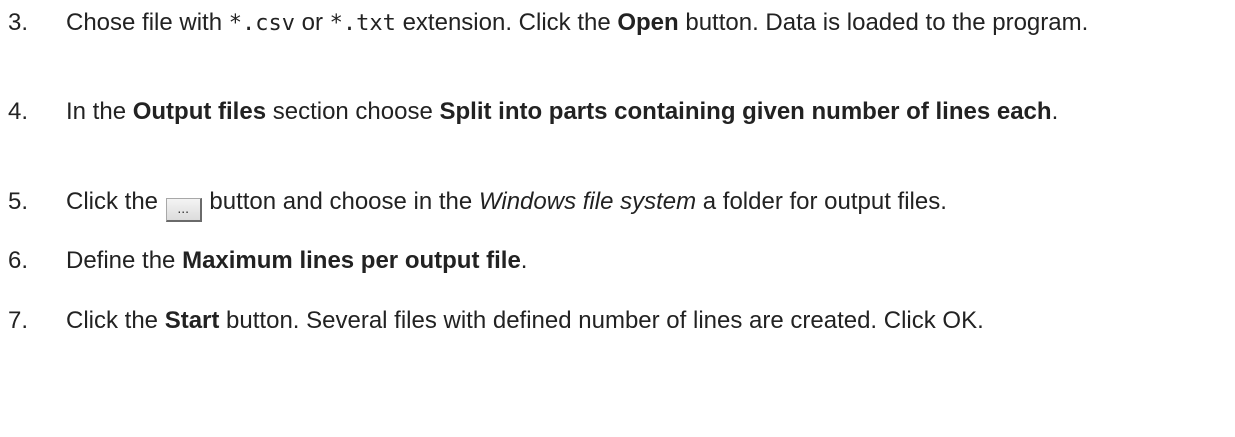 The image size is (1235, 437). What do you see at coordinates (821, 201) in the screenshot?
I see `step-text-segment: a folder for output files.` at bounding box center [821, 201].